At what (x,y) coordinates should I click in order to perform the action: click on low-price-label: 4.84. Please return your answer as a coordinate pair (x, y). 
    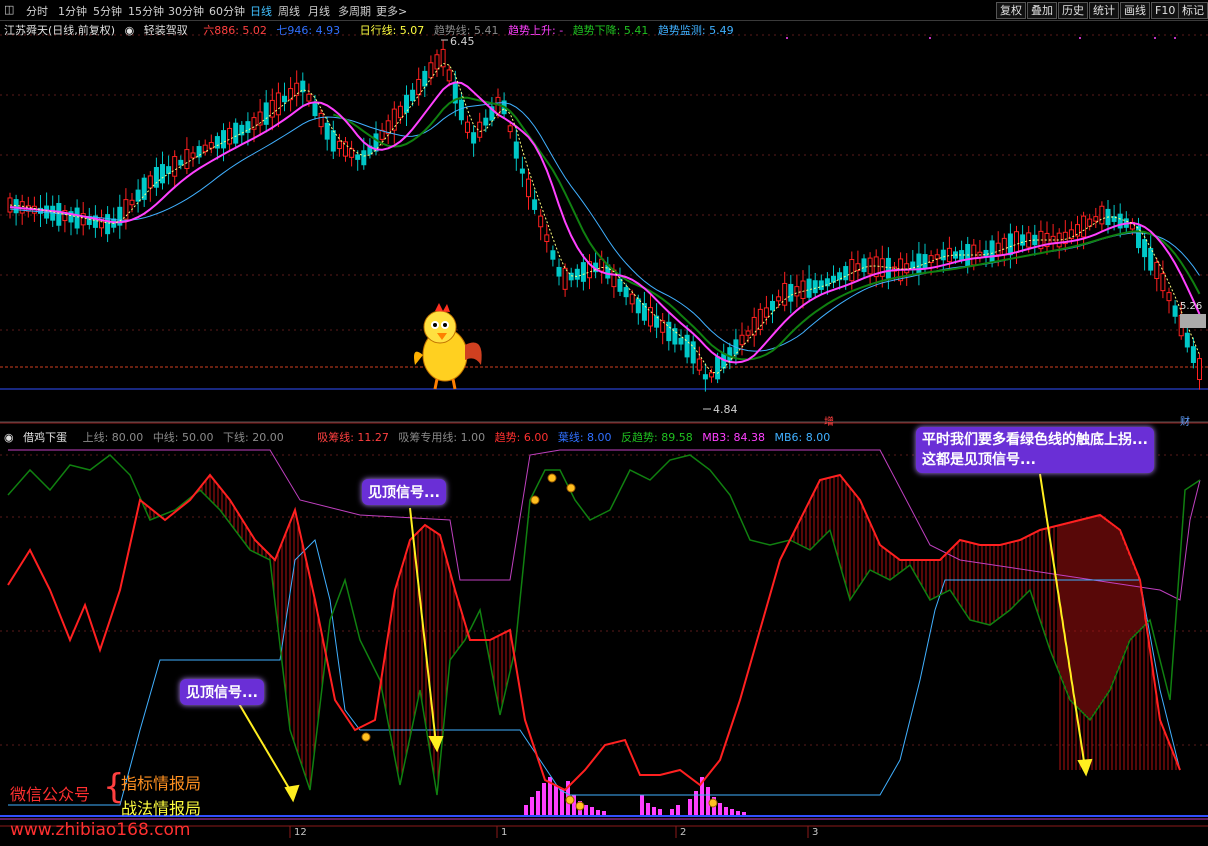
    Looking at the image, I should click on (725, 409).